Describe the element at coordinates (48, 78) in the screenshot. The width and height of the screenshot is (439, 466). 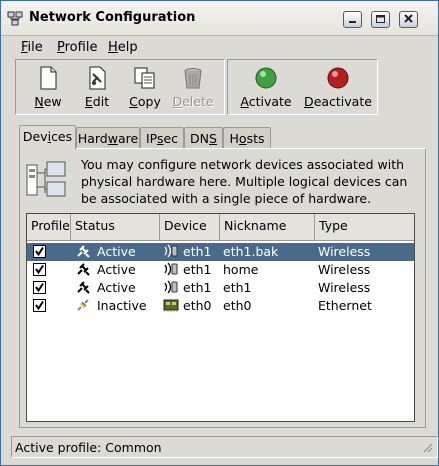
I see `new-document-icon` at that location.